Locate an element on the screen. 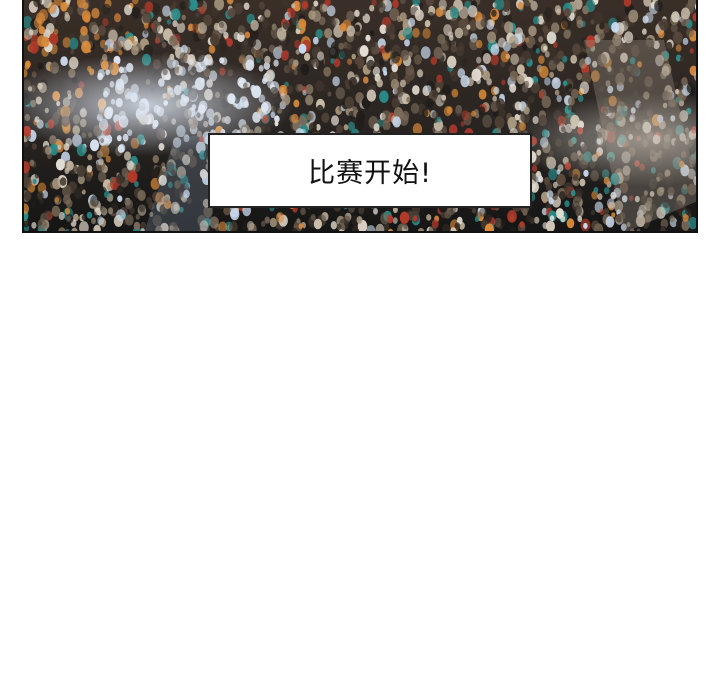 This screenshot has width=720, height=700. caption-text: 比赛开始! is located at coordinates (370, 173).